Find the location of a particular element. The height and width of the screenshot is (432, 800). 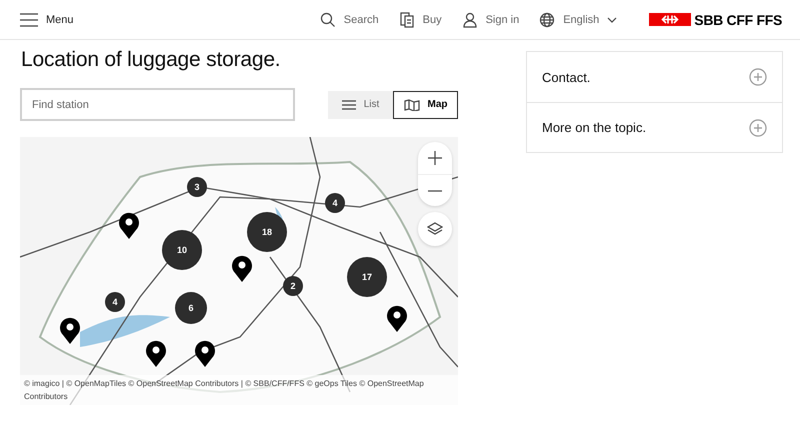

search-field: Find station is located at coordinates (157, 104).